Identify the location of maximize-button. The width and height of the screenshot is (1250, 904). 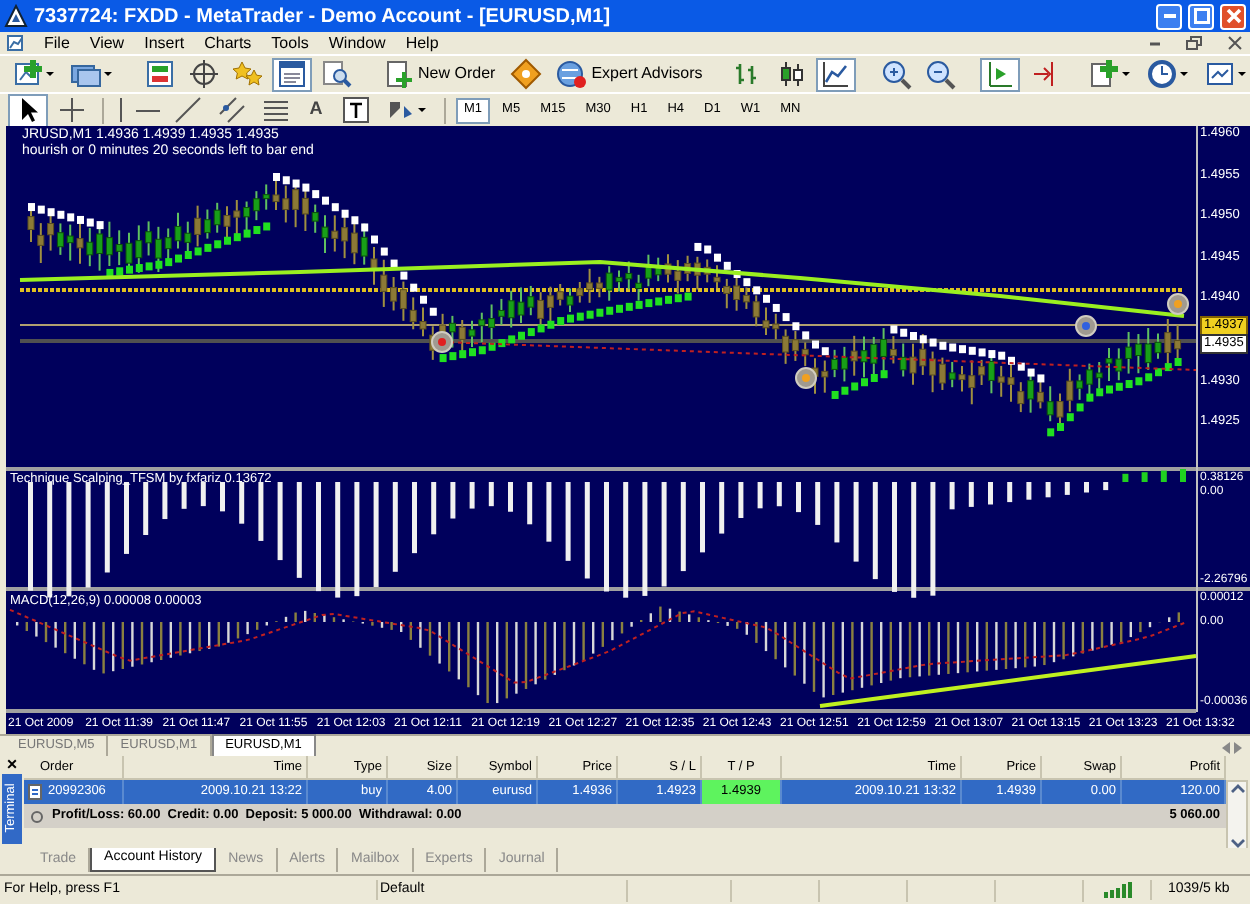
(1201, 16).